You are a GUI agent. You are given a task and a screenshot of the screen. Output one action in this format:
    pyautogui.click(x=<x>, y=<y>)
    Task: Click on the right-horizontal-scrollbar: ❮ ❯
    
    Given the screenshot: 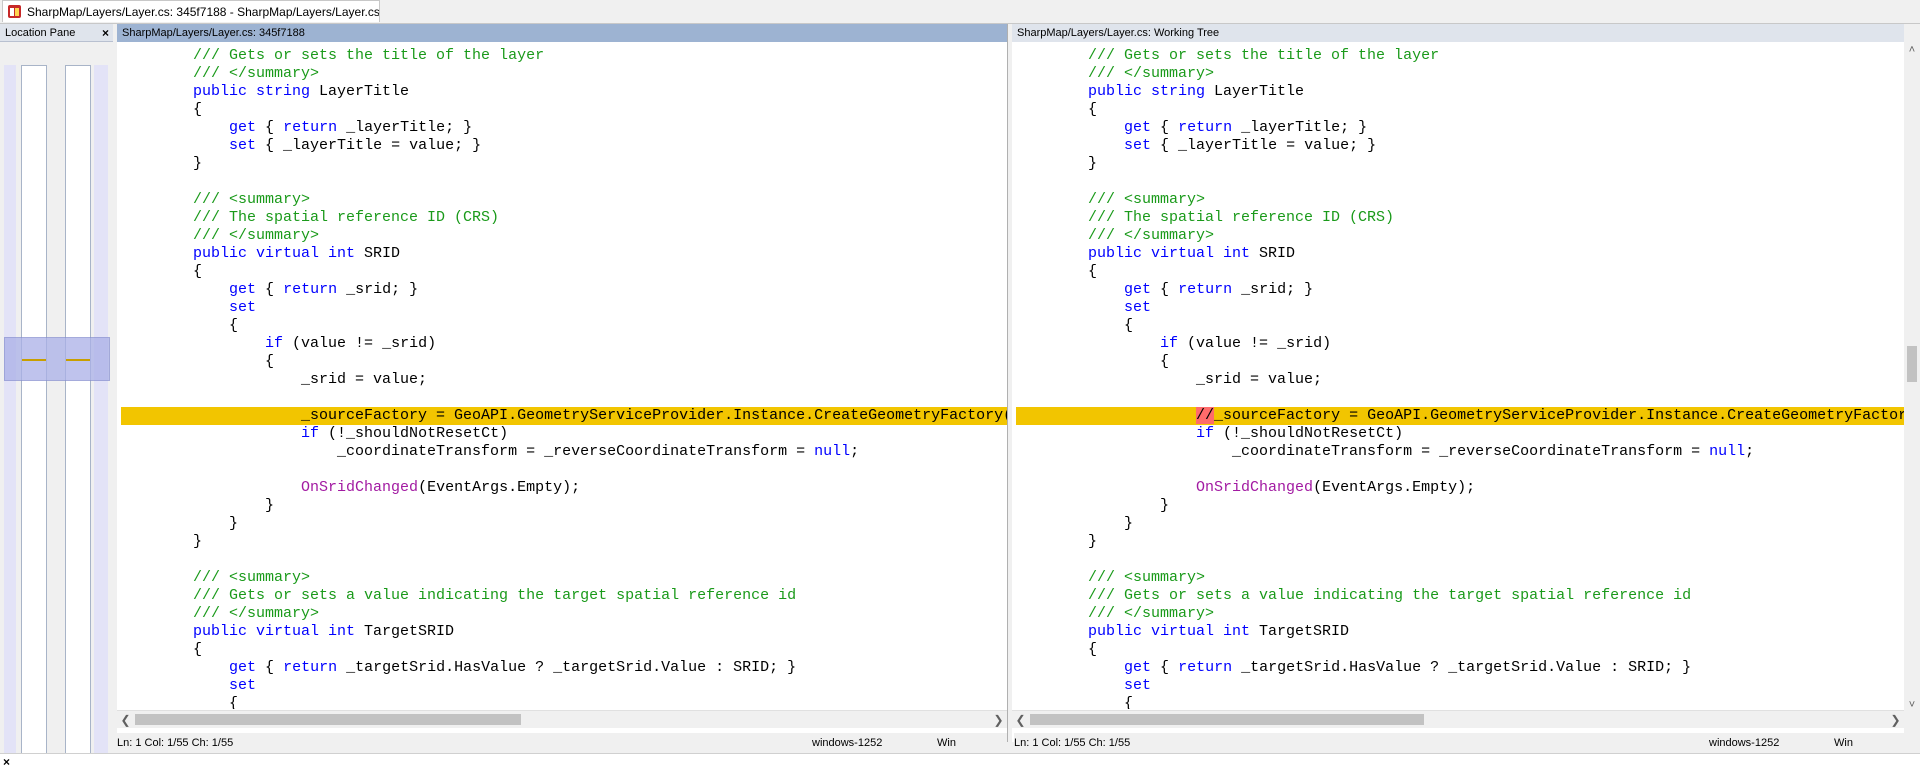 What is the action you would take?
    pyautogui.click(x=1458, y=719)
    